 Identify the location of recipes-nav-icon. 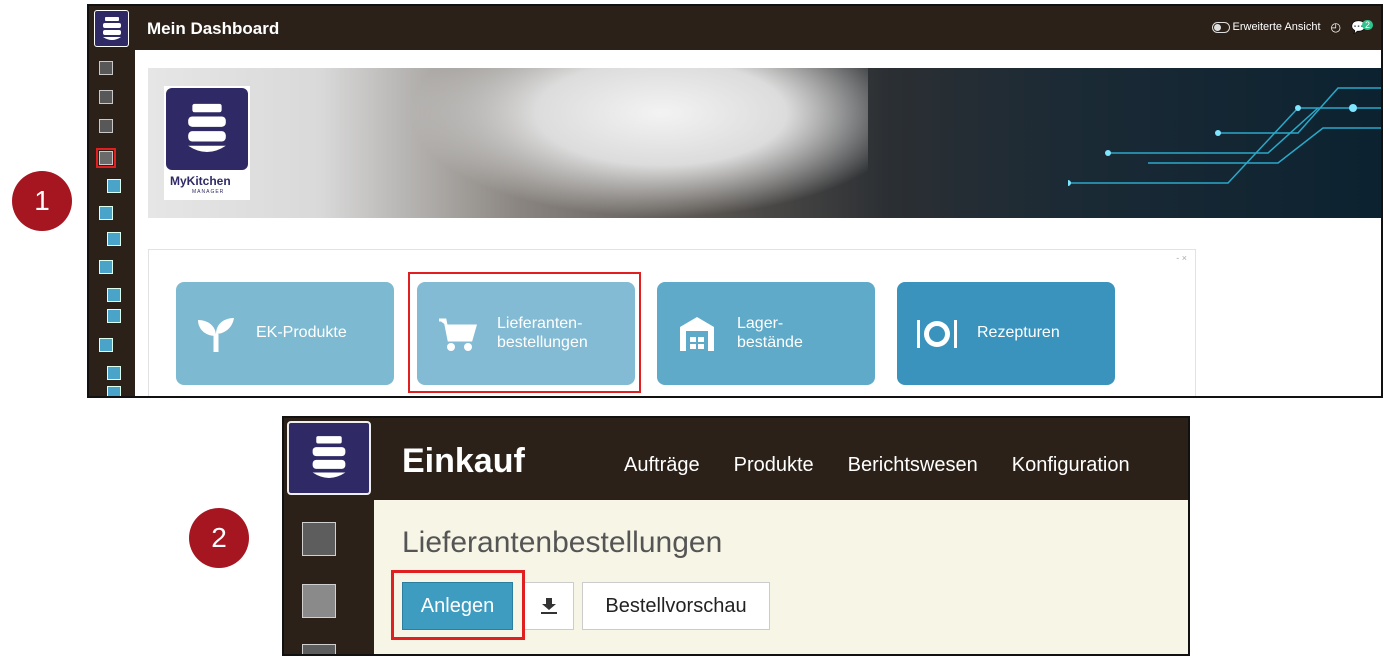
(114, 295).